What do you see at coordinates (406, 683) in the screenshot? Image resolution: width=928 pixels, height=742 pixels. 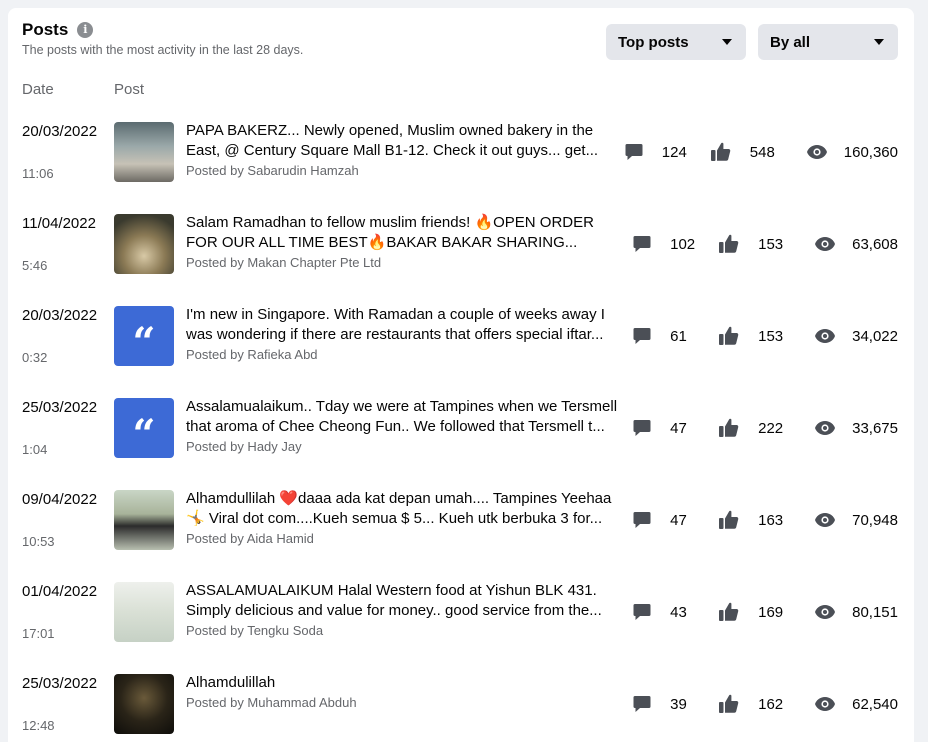 I see `post-text: Alhamdulillah` at bounding box center [406, 683].